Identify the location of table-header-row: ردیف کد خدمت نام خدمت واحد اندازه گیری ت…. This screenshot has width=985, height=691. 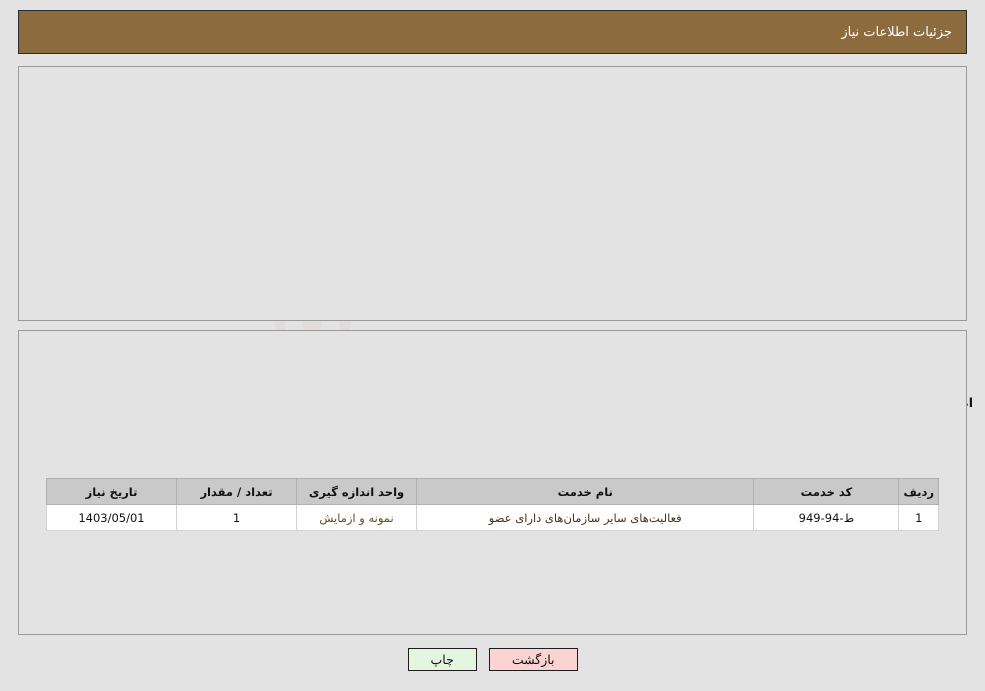
(492, 491).